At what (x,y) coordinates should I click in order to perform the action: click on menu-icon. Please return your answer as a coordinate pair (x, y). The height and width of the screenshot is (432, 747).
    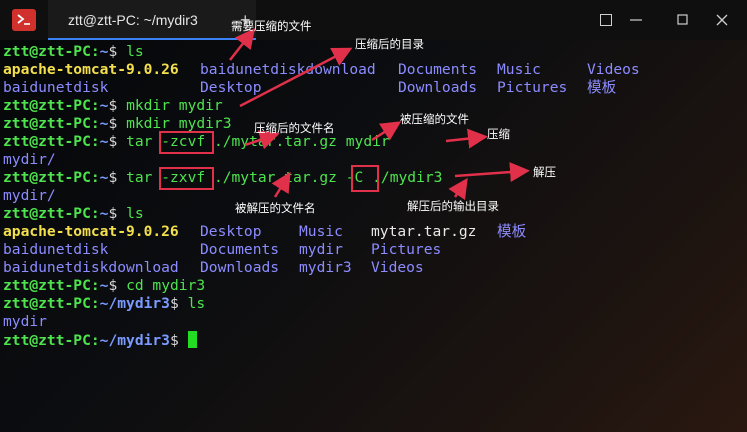
    Looking at the image, I should click on (606, 20).